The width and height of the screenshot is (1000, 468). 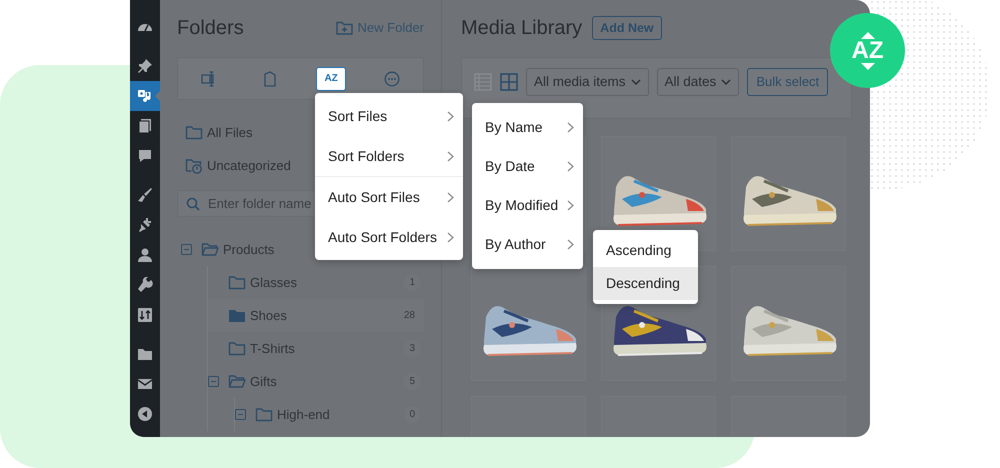 I want to click on menu-item: Sort Files, so click(x=389, y=116).